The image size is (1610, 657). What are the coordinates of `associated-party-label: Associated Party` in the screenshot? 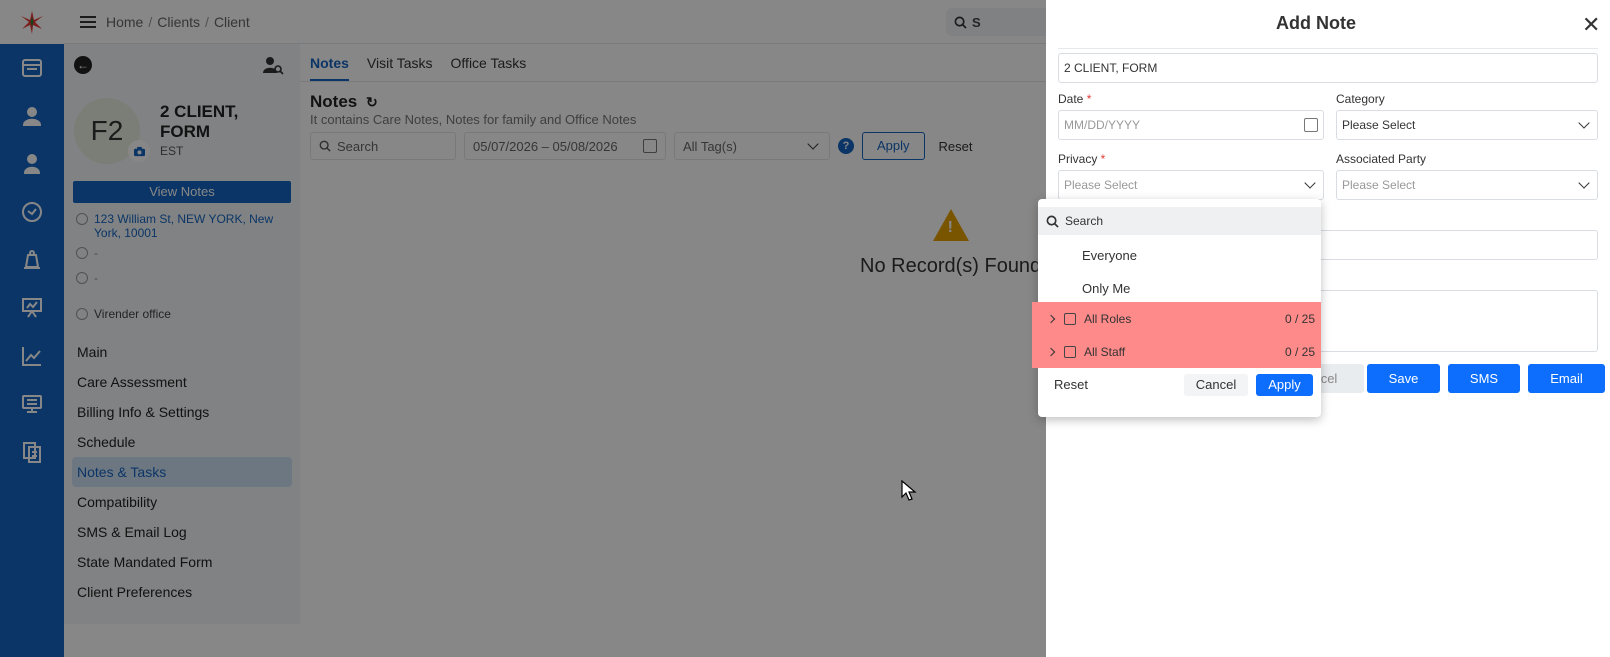 It's located at (1381, 159).